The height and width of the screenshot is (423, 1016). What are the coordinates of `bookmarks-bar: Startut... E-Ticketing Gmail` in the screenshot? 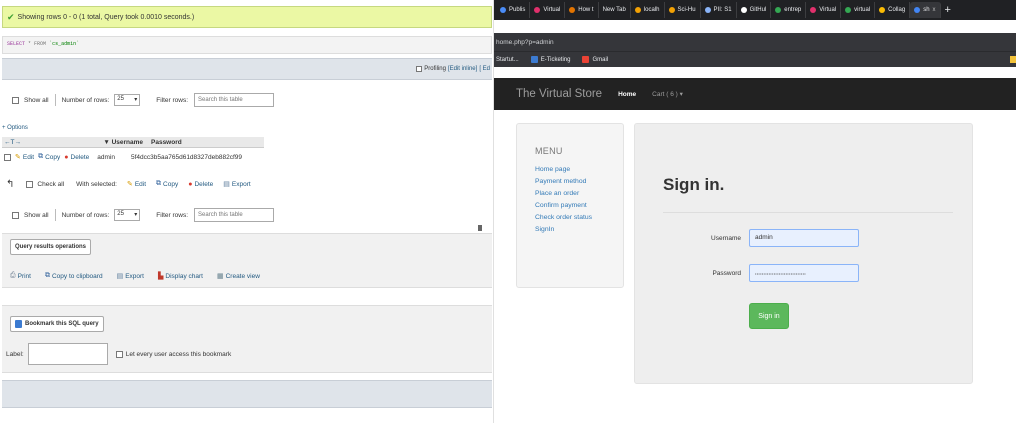 It's located at (755, 59).